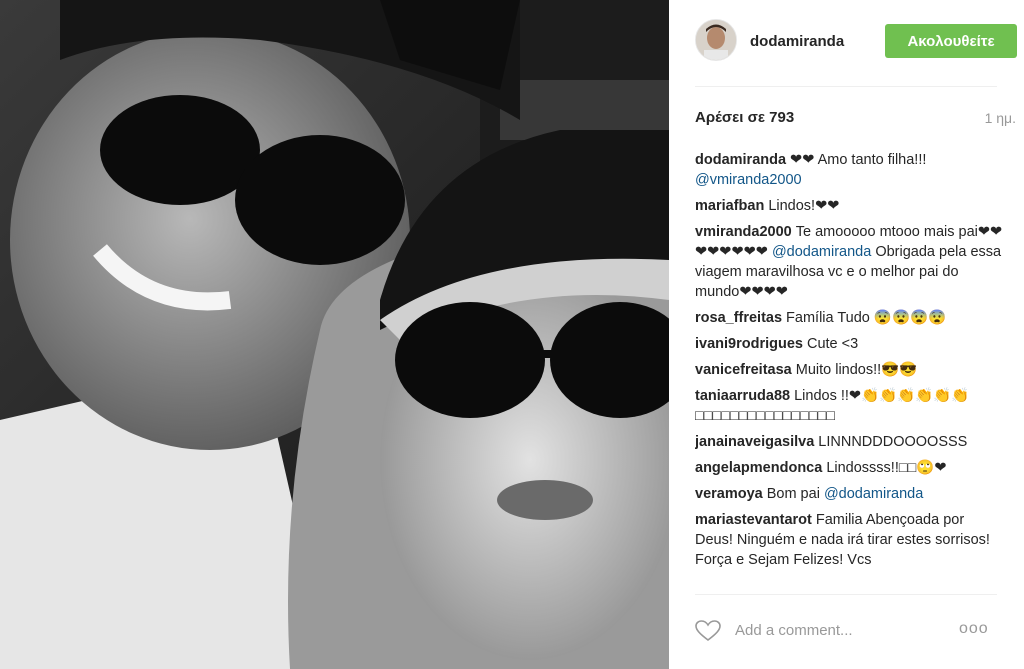  I want to click on heart-icon, so click(708, 631).